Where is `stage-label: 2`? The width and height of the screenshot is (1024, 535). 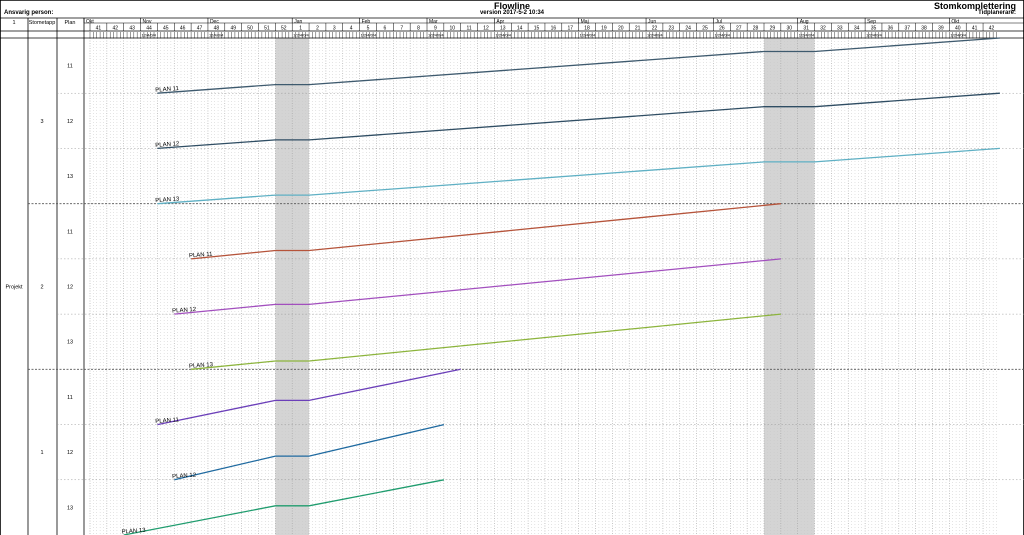 stage-label: 2 is located at coordinates (41, 288).